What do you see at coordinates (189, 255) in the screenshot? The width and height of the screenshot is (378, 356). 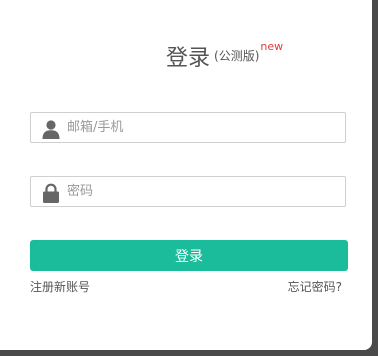 I see `login-button: 登录` at bounding box center [189, 255].